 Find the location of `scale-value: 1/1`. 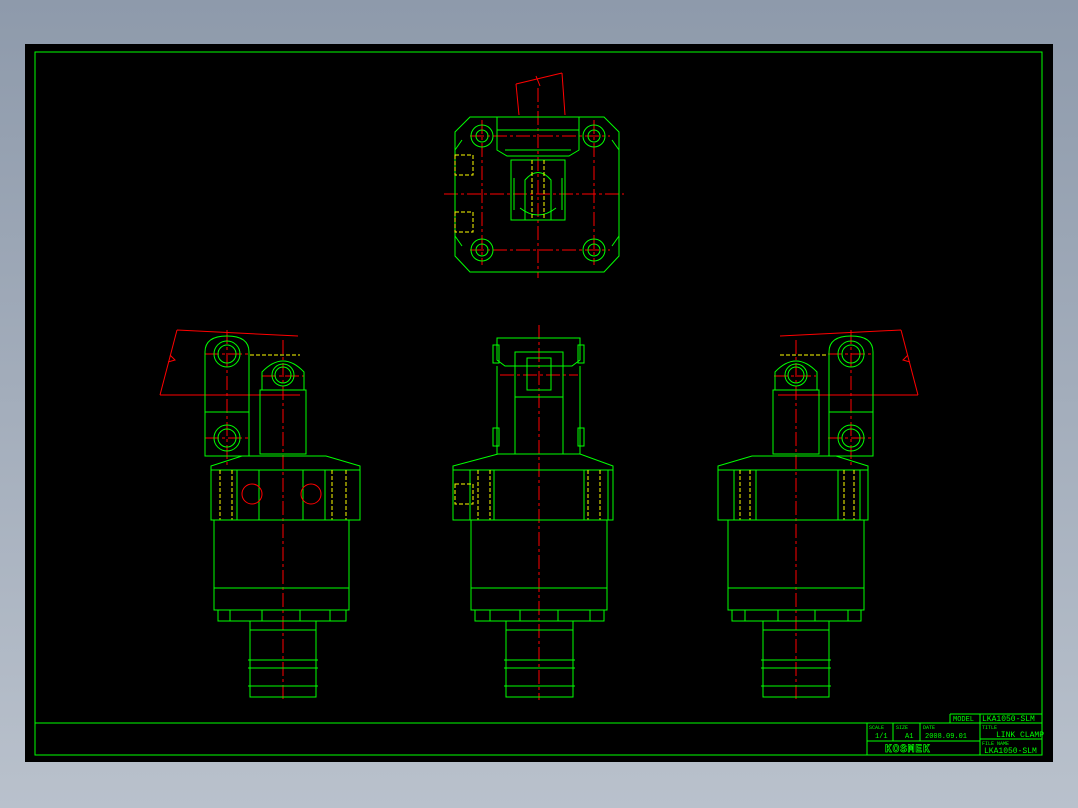

scale-value: 1/1 is located at coordinates (881, 737).